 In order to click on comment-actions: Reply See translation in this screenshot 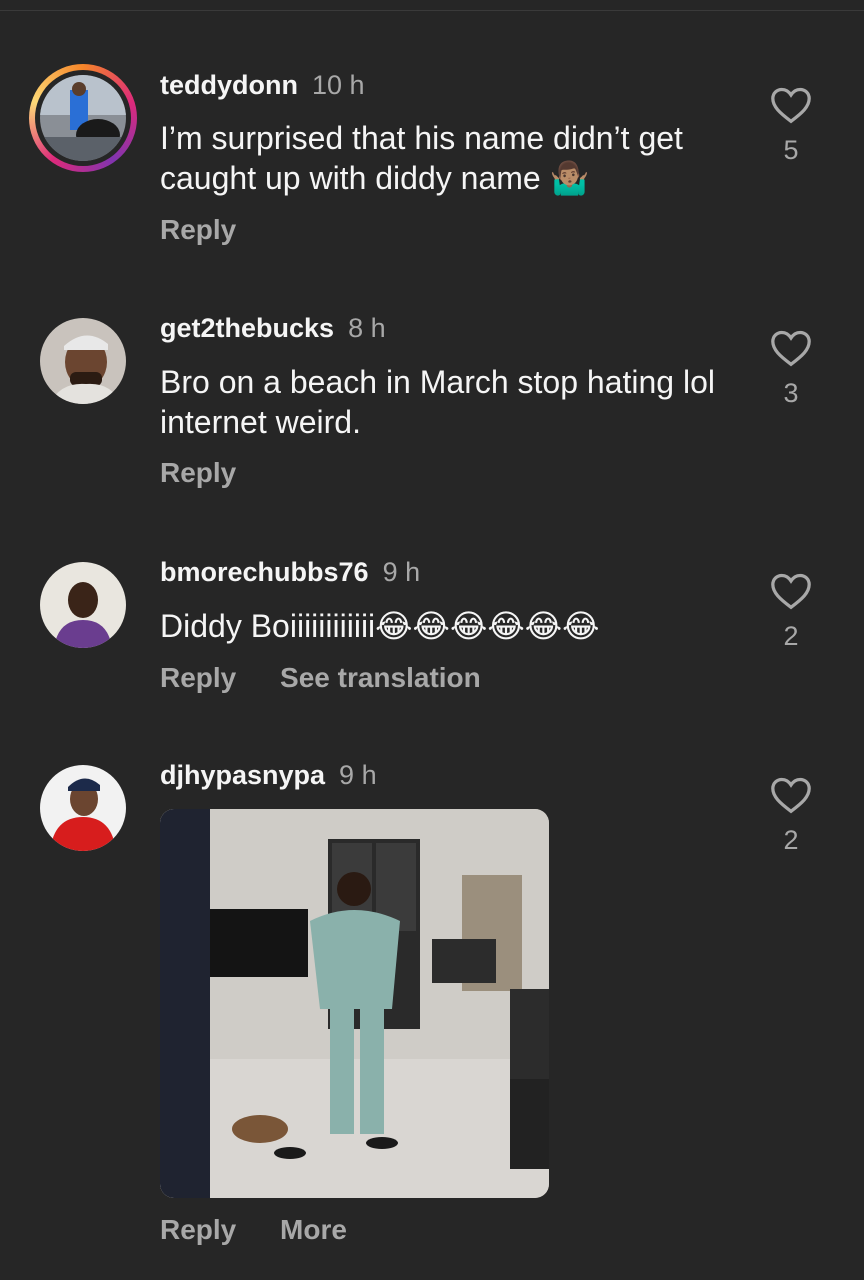, I will do `click(338, 678)`.